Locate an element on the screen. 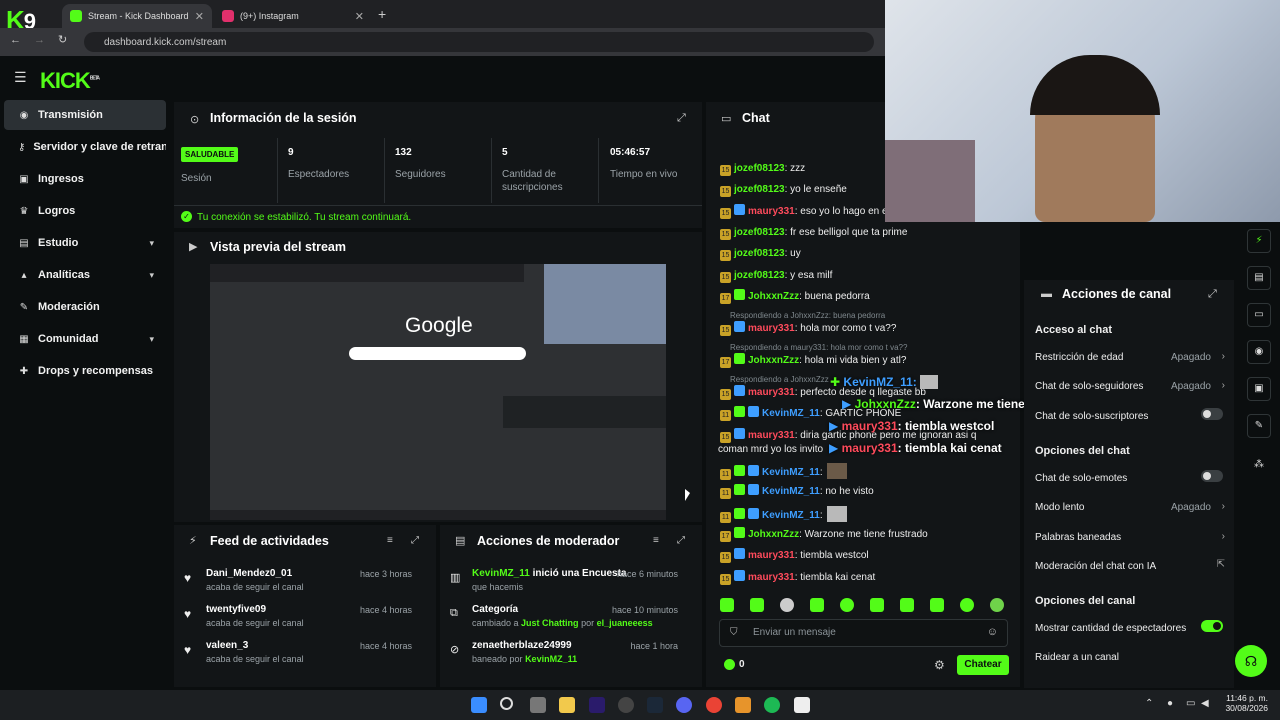 The width and height of the screenshot is (1280, 720). sidebar-item-servidor: ⚷ Servidor y clave de retransmisión is located at coordinates (85, 147).